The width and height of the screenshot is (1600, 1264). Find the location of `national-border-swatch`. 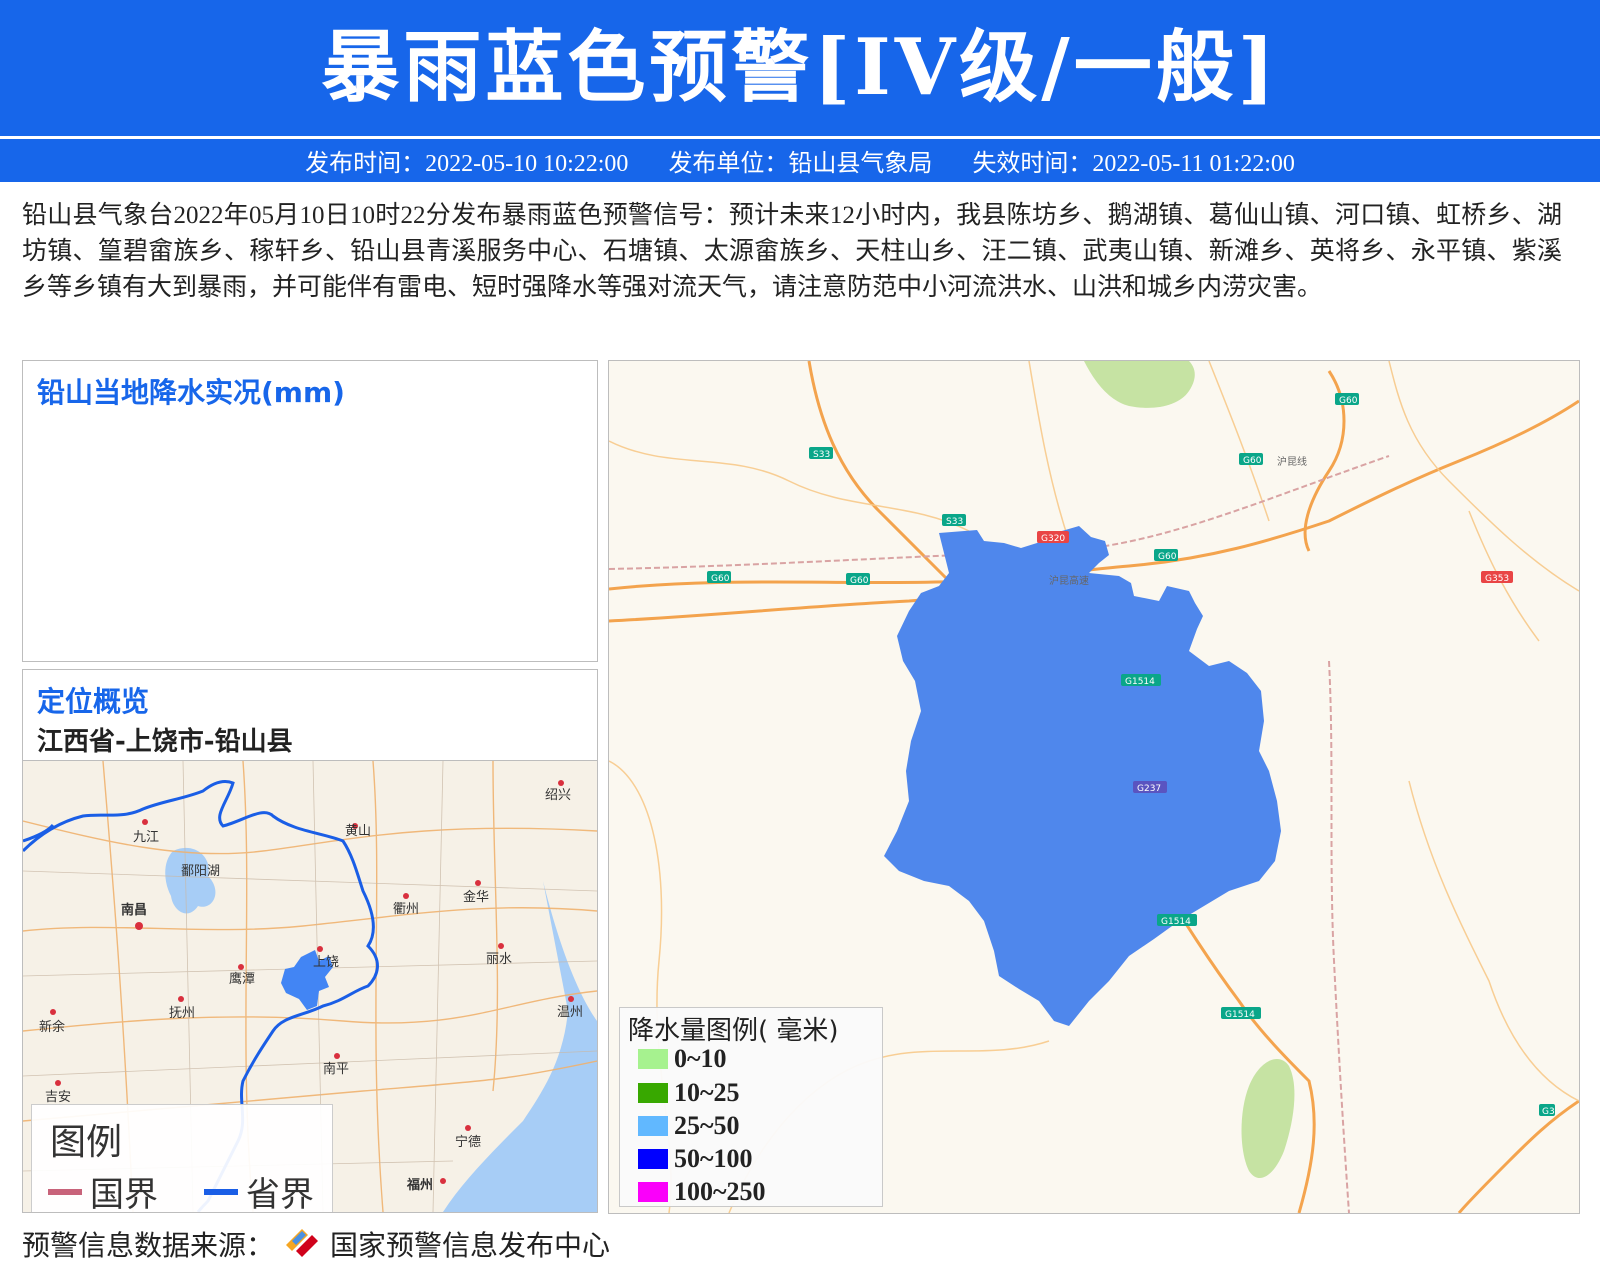

national-border-swatch is located at coordinates (65, 1191).